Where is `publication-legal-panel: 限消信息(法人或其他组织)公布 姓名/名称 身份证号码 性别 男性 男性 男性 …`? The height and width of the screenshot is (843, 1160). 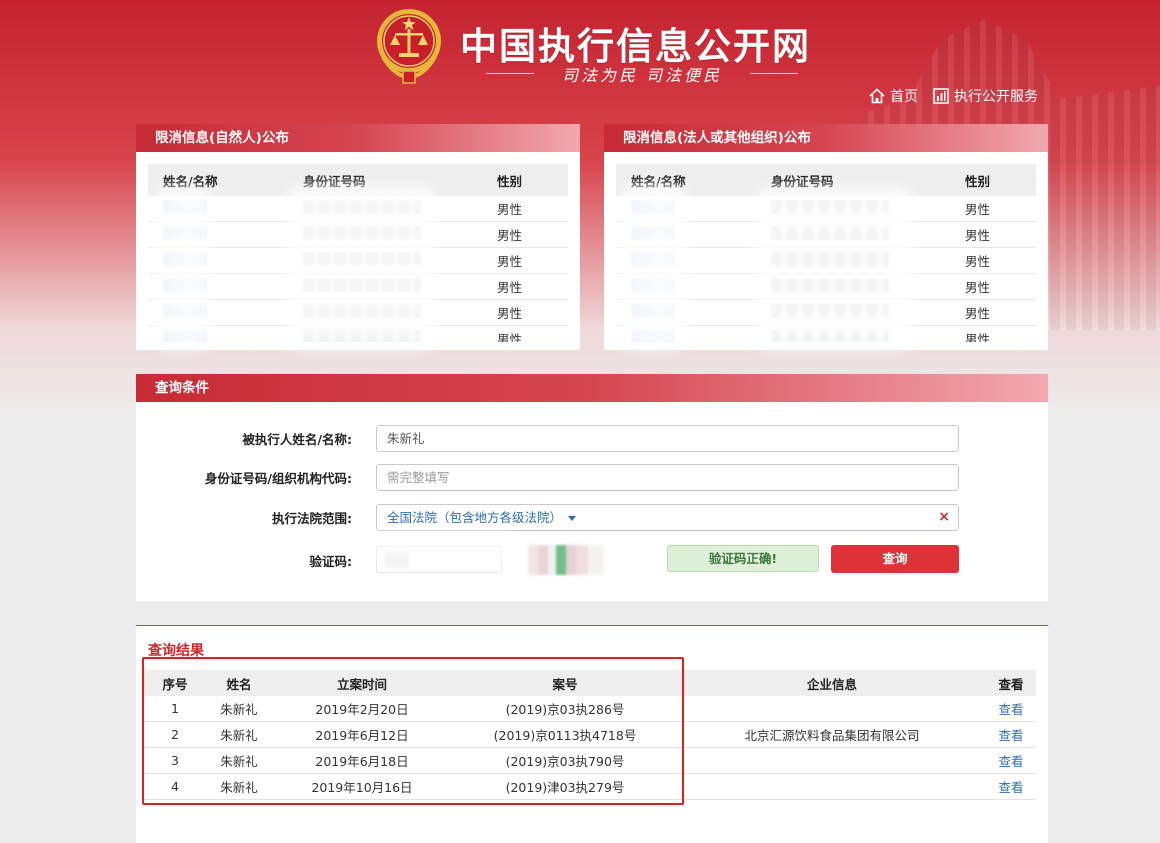 publication-legal-panel: 限消信息(法人或其他组织)公布 姓名/名称 身份证号码 性别 男性 男性 男性 … is located at coordinates (826, 237).